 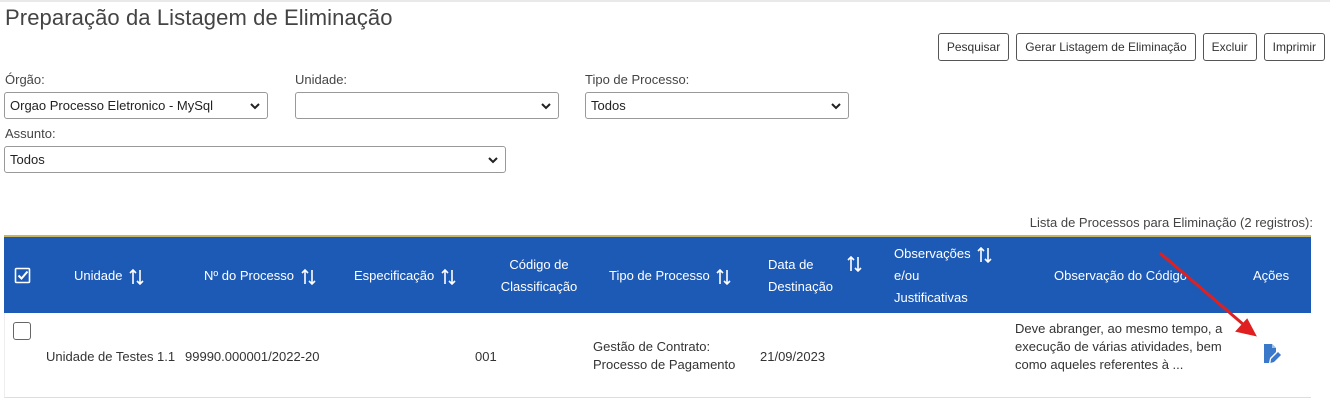 What do you see at coordinates (1119, 328) in the screenshot?
I see `cell-obs-codigo-line1: Deve abranger, ao mesmo tempo, a` at bounding box center [1119, 328].